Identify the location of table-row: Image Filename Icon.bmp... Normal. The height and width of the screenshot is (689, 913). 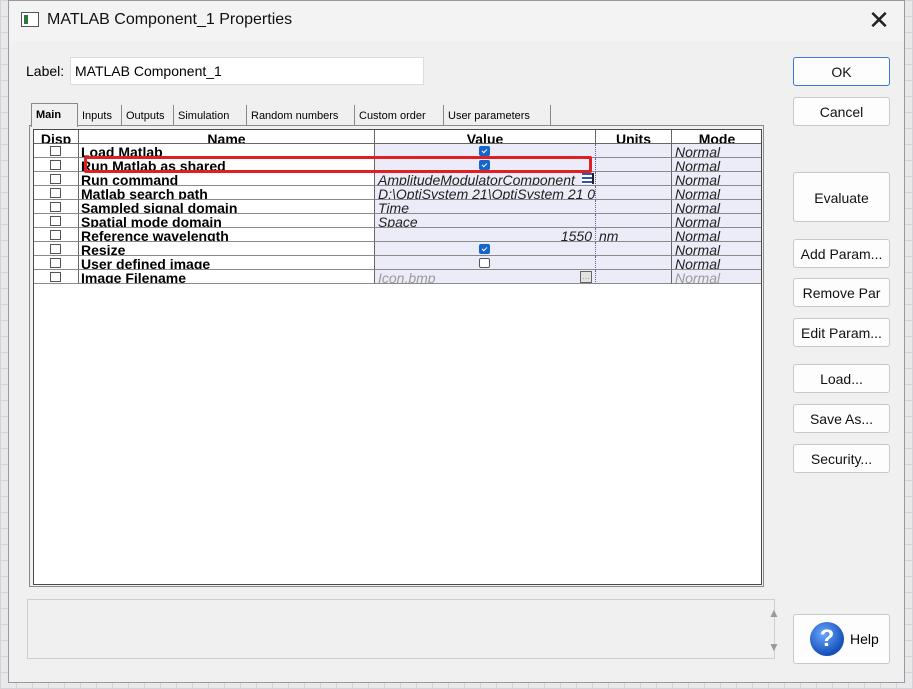
(397, 277).